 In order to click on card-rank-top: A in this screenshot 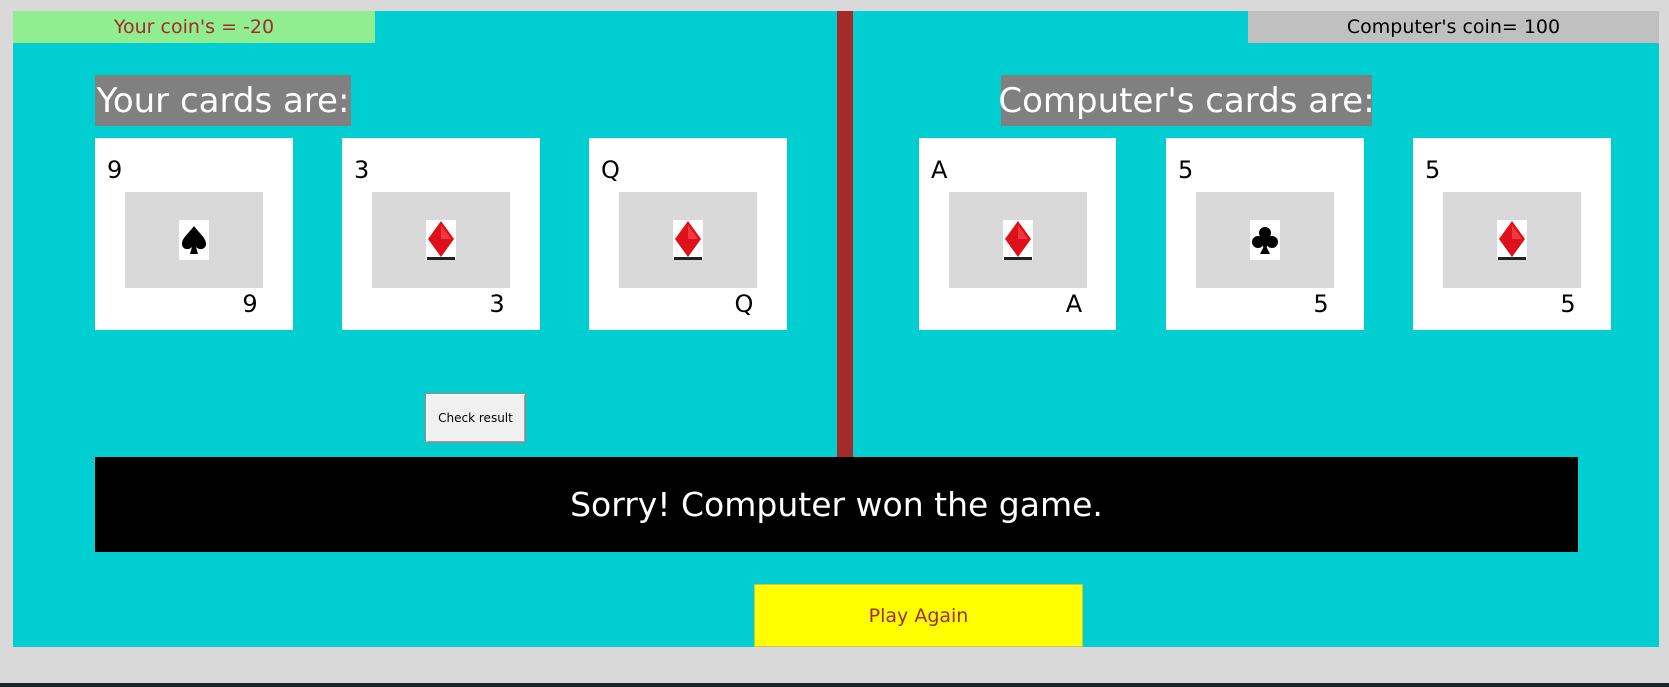, I will do `click(939, 170)`.